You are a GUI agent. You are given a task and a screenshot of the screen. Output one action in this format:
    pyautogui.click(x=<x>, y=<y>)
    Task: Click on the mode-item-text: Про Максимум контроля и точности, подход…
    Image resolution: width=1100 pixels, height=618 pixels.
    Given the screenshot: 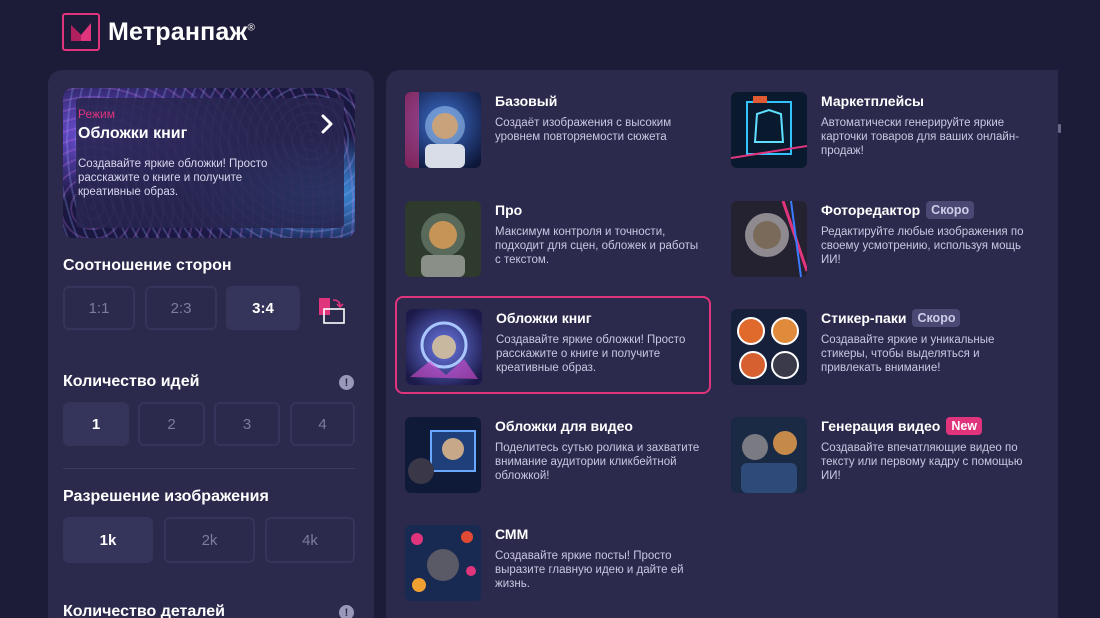 What is the action you would take?
    pyautogui.click(x=600, y=234)
    